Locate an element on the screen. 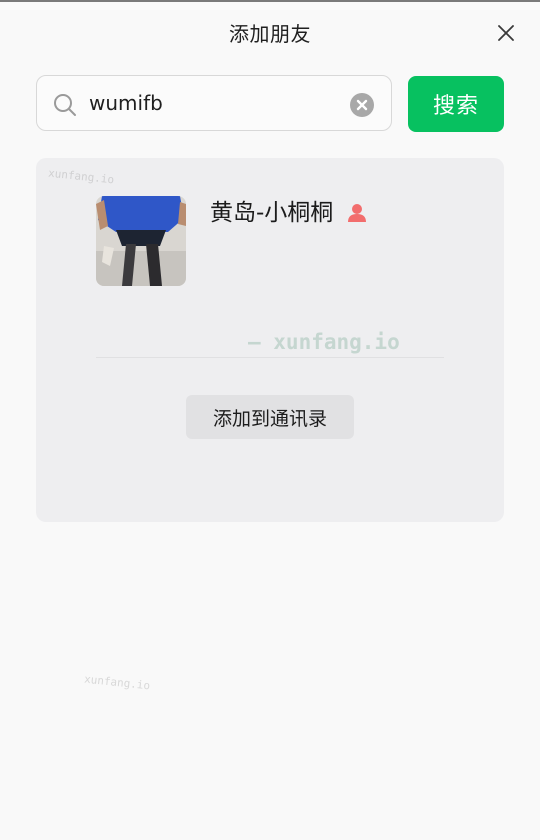 The height and width of the screenshot is (840, 540). watermark-text: — xunfang.io is located at coordinates (324, 342).